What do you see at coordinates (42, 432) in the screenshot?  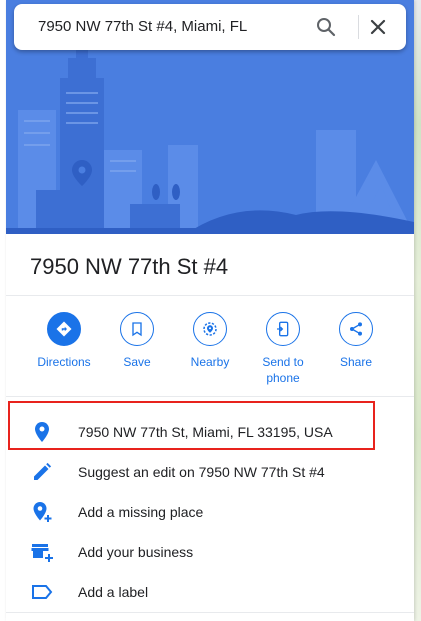 I see `location-pin-icon` at bounding box center [42, 432].